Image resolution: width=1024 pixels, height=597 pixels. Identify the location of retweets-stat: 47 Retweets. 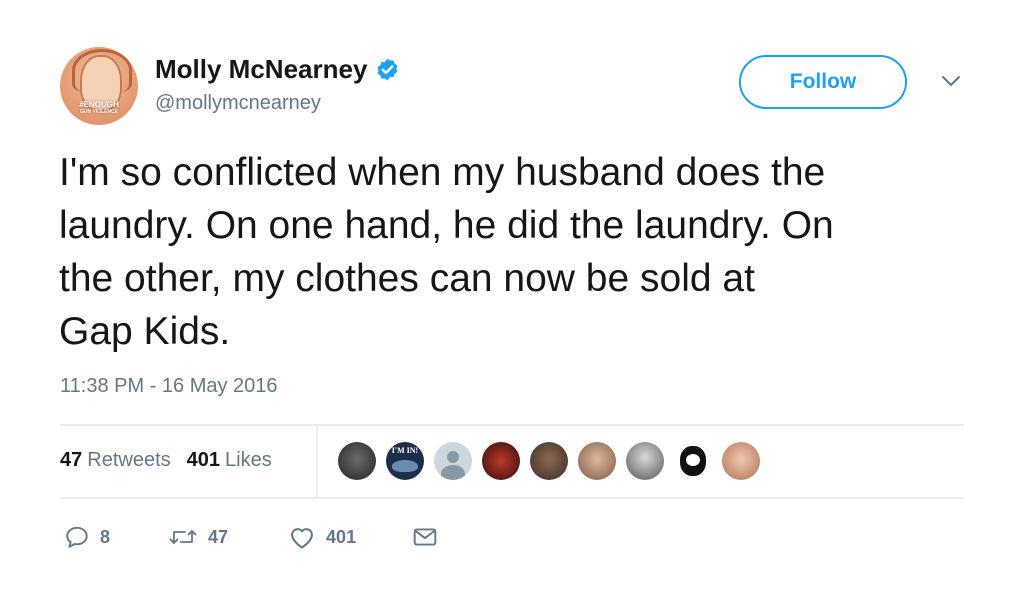
(115, 460).